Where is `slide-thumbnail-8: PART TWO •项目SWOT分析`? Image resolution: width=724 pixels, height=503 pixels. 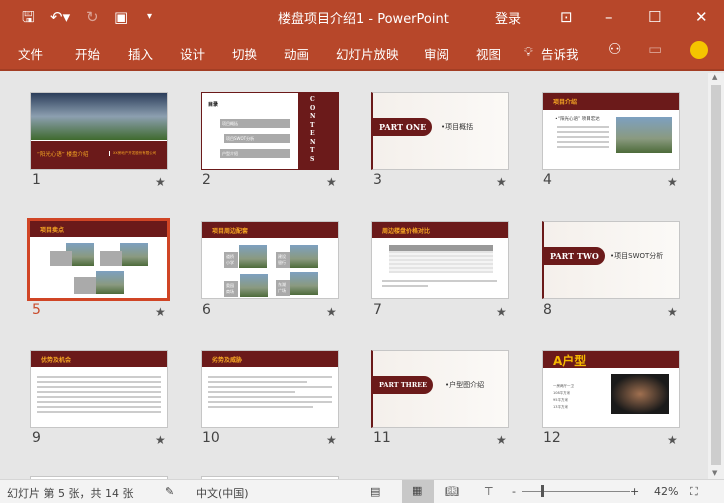
slide-thumbnail-8: PART TWO •项目SWOT分析 is located at coordinates (611, 260).